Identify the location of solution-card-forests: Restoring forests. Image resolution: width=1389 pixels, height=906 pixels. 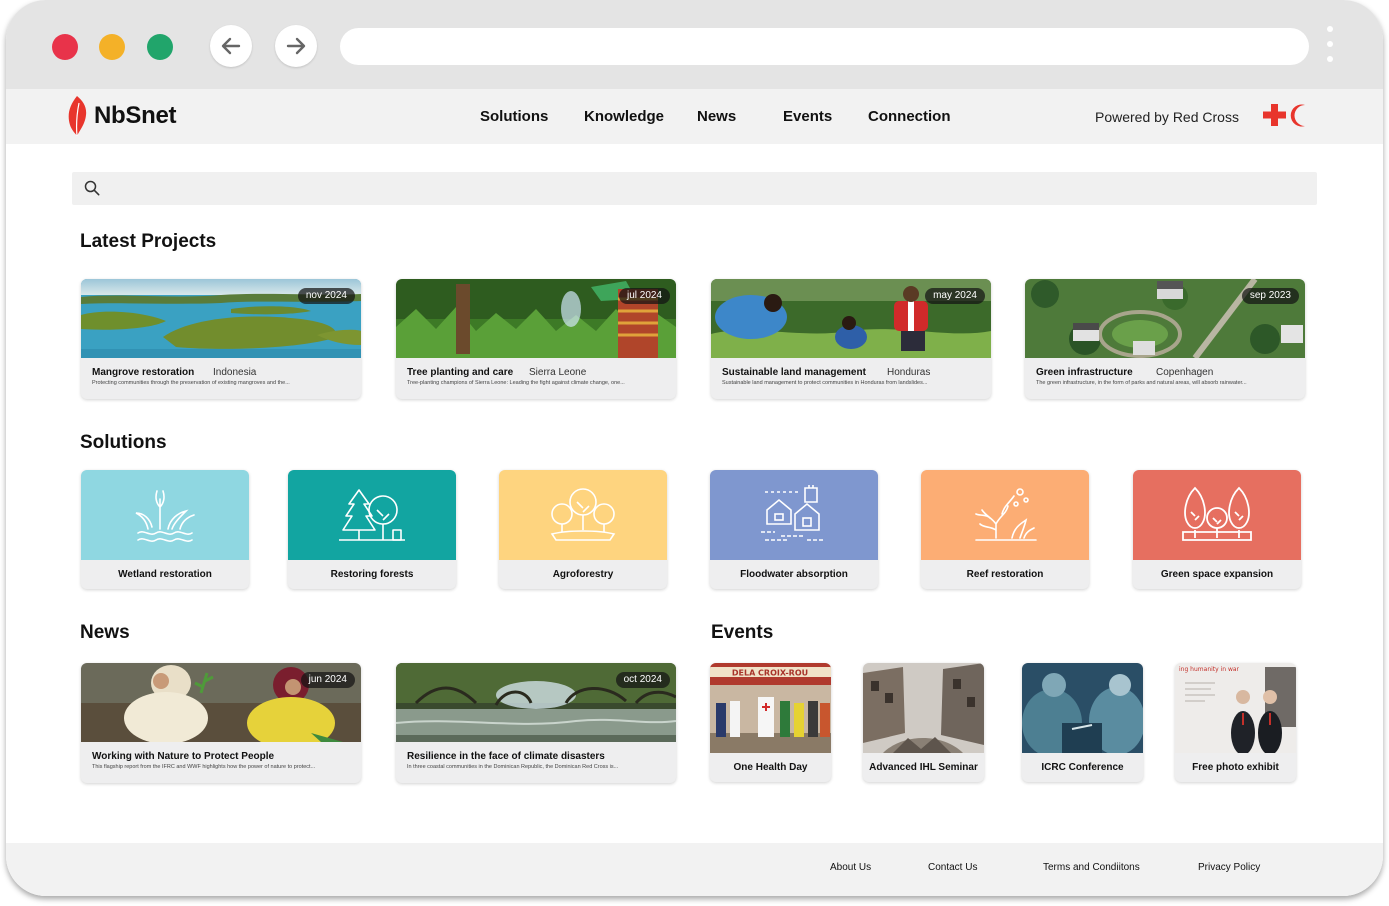
(372, 529).